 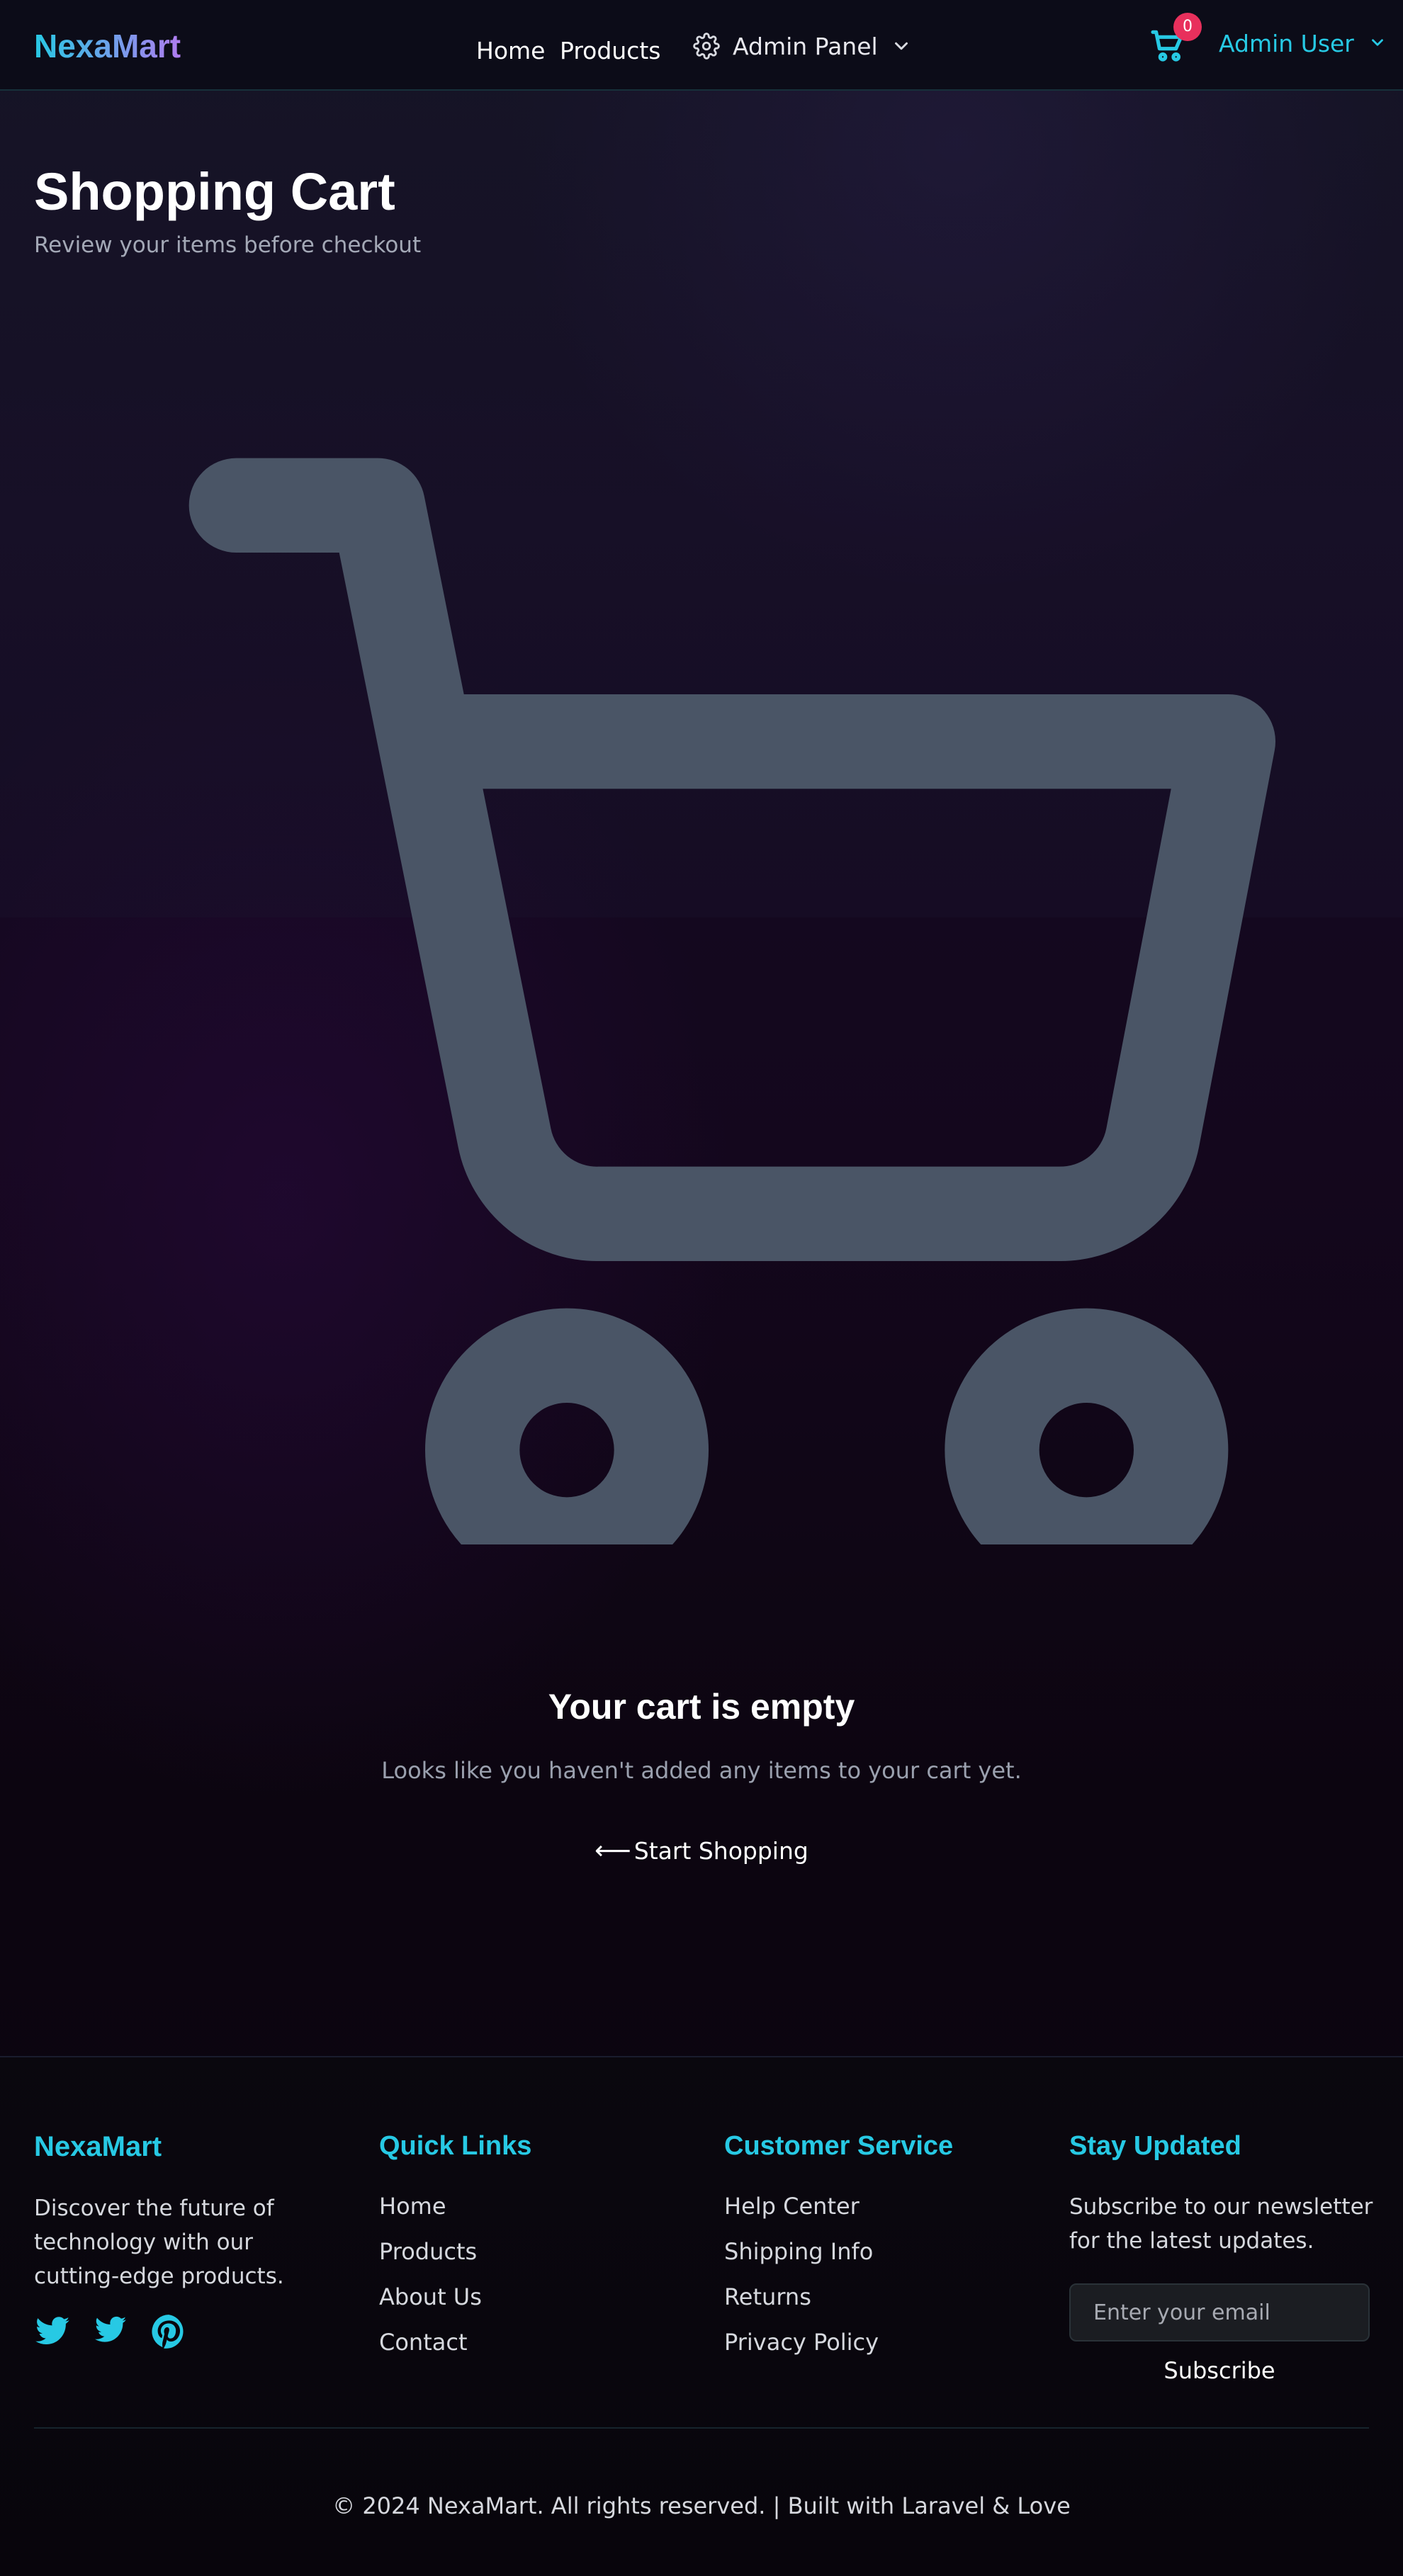 I want to click on start-shopping-button: ⟵ Start Shopping, so click(x=701, y=1850).